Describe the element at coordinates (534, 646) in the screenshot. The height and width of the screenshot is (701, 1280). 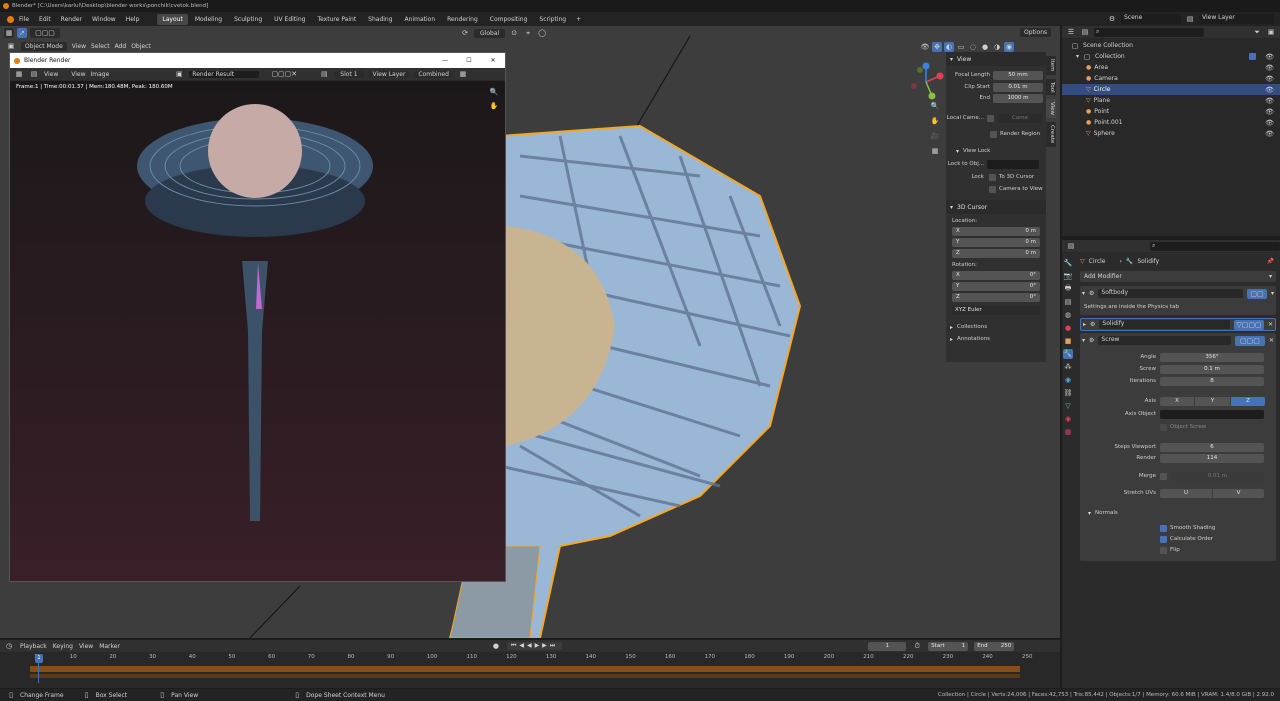
I see `playback-controls: ⏮◀◀▶▶⏭` at that location.